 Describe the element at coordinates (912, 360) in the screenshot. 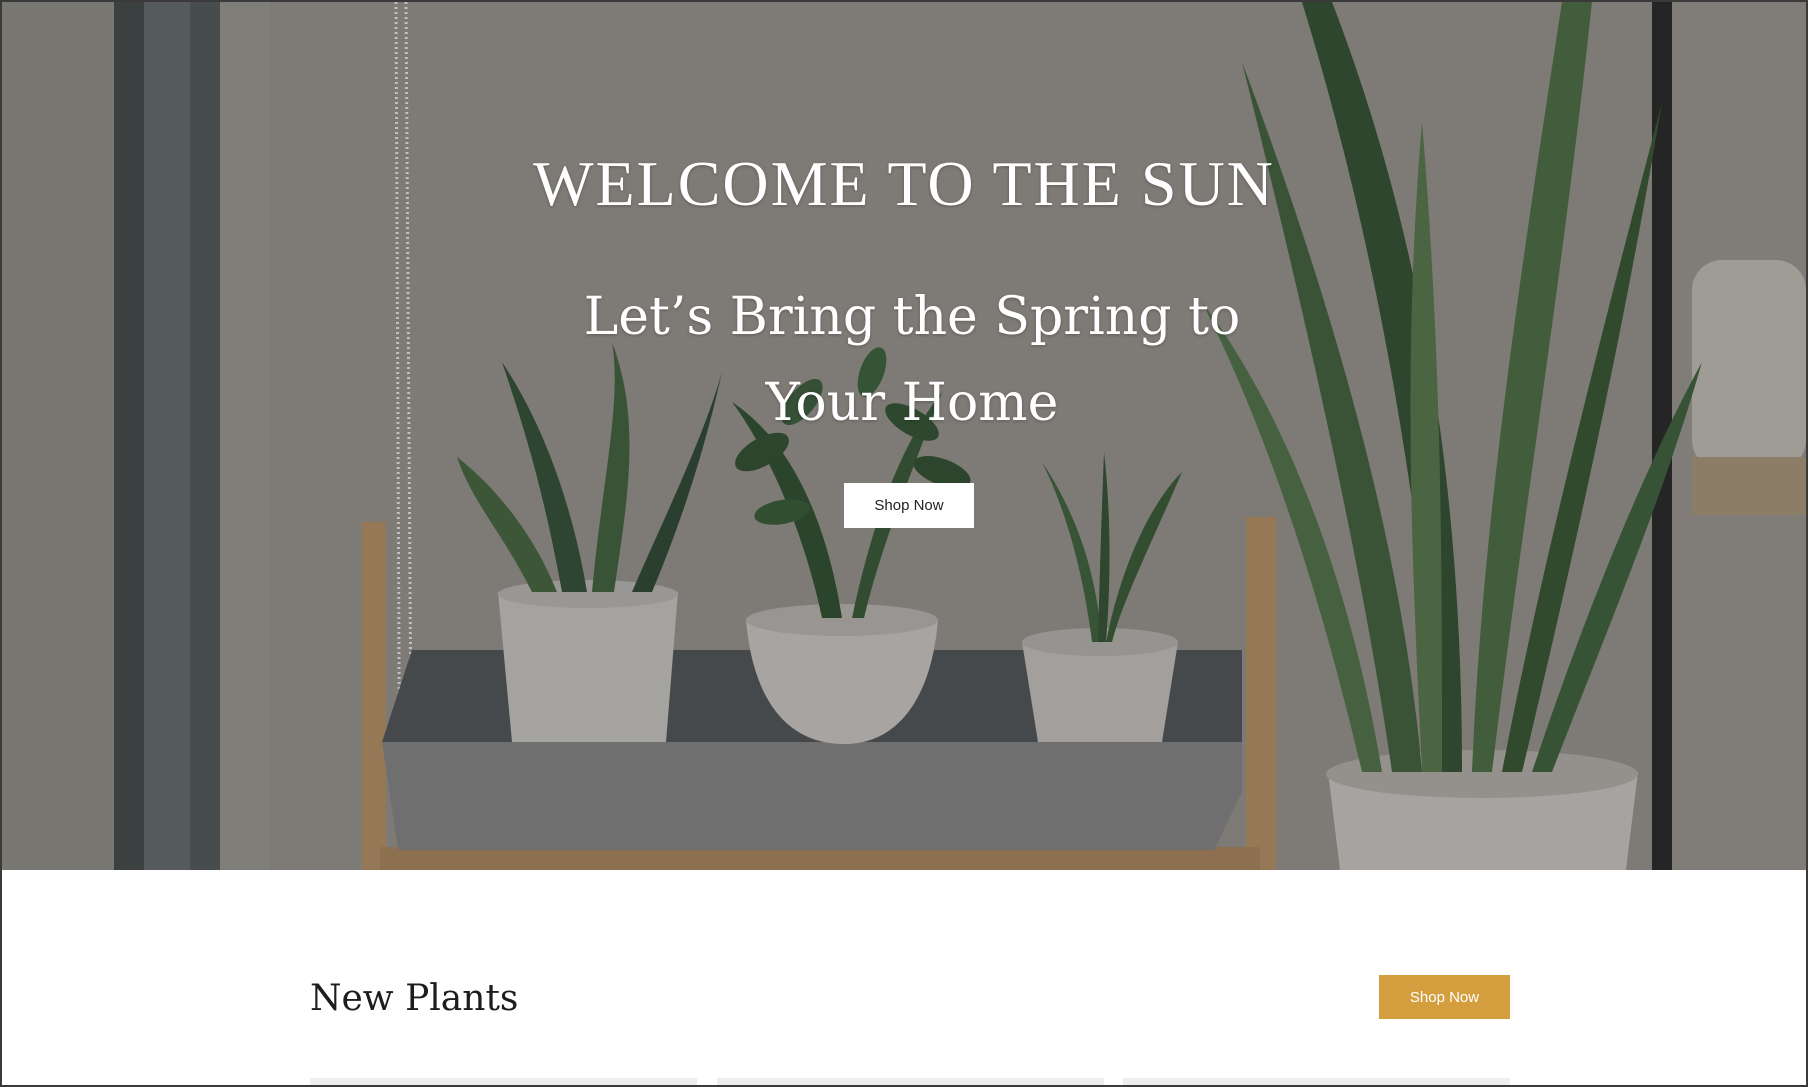

I see `hero-title: Let’s Bring the Spring to Your Home` at that location.